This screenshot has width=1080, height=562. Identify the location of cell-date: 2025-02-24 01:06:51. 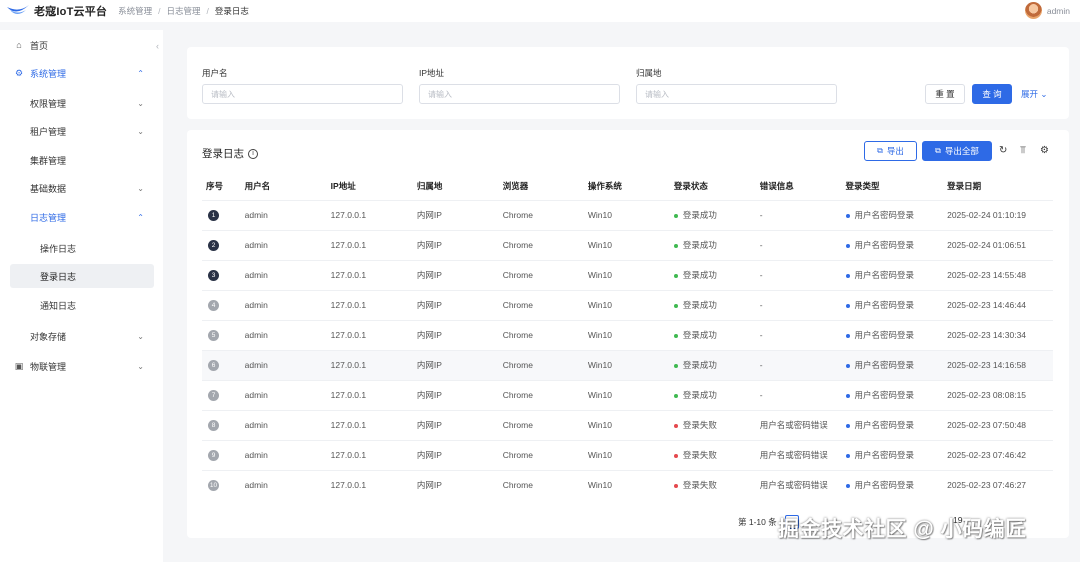
(998, 244).